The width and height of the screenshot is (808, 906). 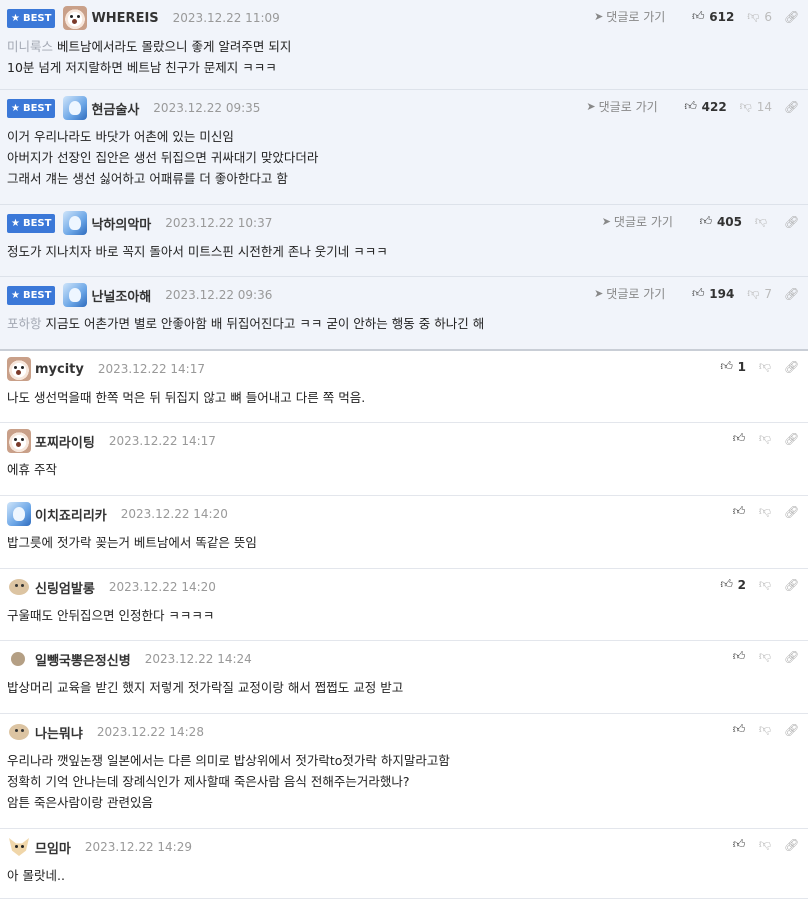 What do you see at coordinates (186, 397) in the screenshot?
I see `comment-body: 나도 생선먹을때 한쪽 먹은 뒤 뒤집지 않고 뼈 들어내고 다른 쪽 먹음.` at bounding box center [186, 397].